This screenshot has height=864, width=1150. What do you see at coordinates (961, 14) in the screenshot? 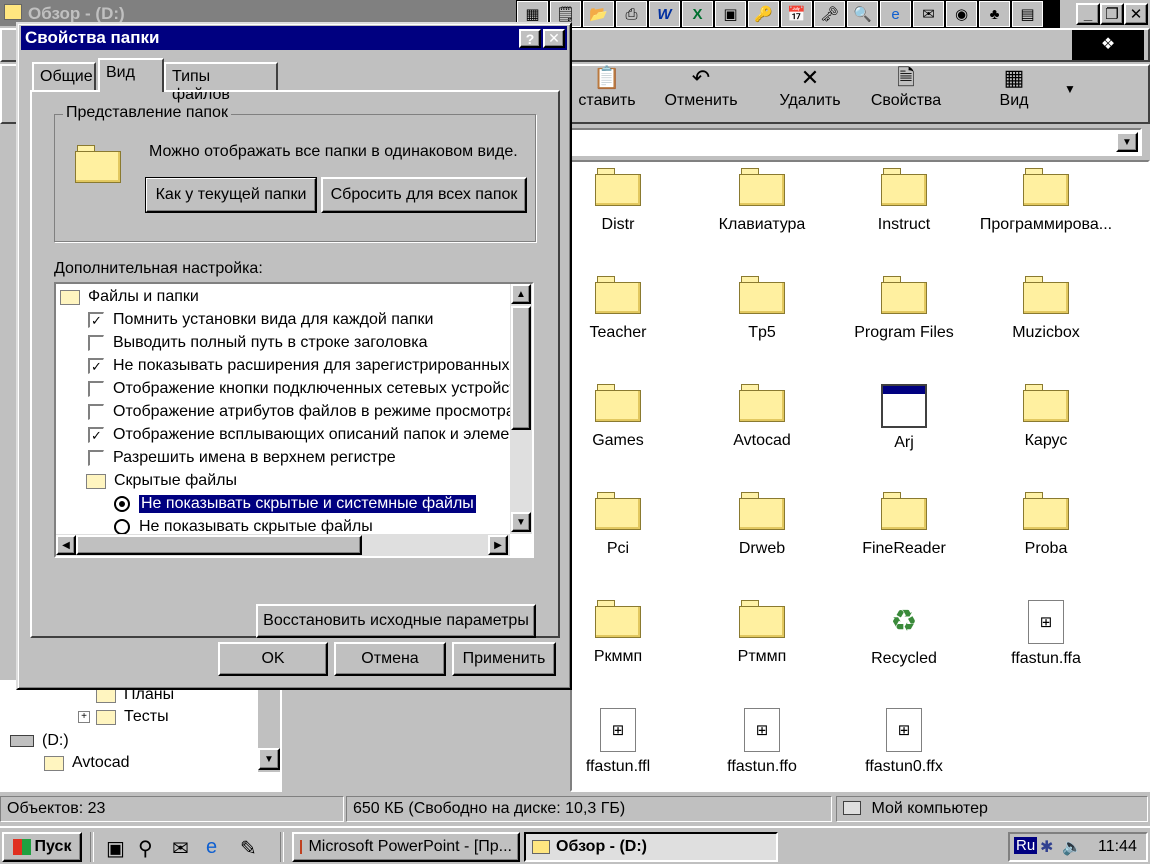
I see `media-icon: ◉` at bounding box center [961, 14].